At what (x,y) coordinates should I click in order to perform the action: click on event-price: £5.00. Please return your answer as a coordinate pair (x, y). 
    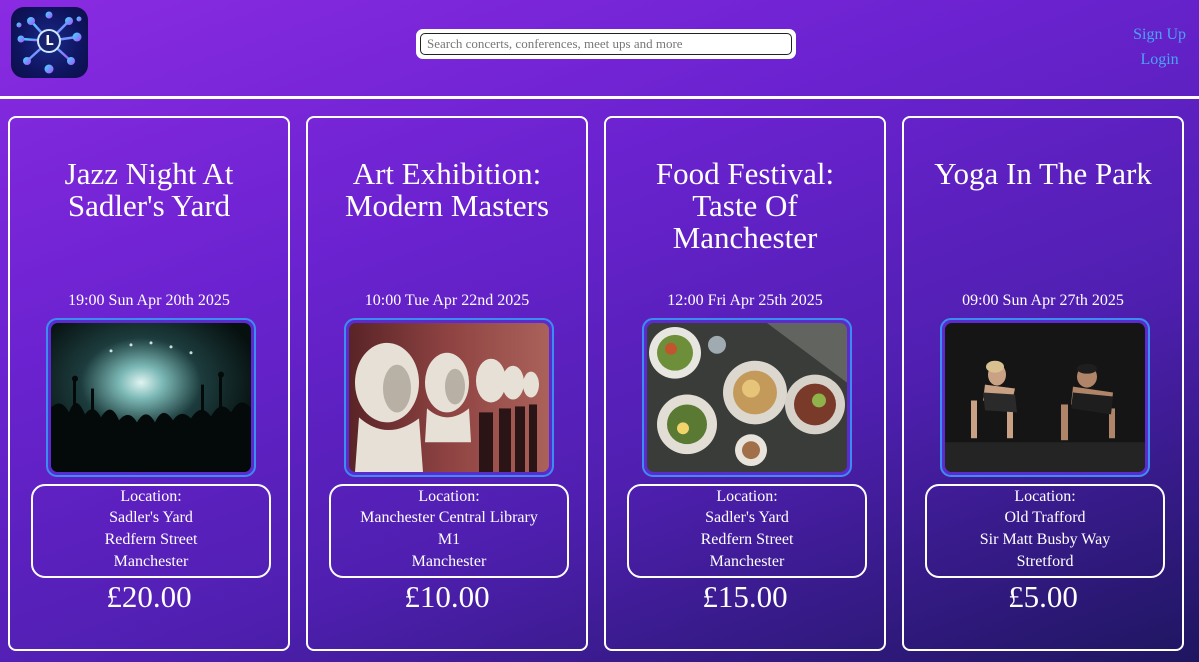
    Looking at the image, I should click on (1043, 596).